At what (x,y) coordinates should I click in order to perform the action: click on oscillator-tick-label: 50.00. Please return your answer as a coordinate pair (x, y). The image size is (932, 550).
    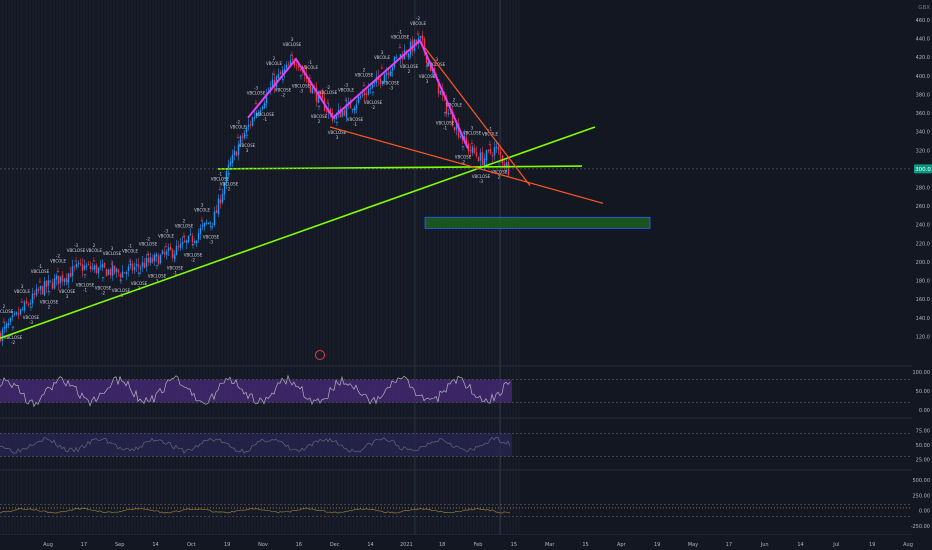
    Looking at the image, I should click on (923, 392).